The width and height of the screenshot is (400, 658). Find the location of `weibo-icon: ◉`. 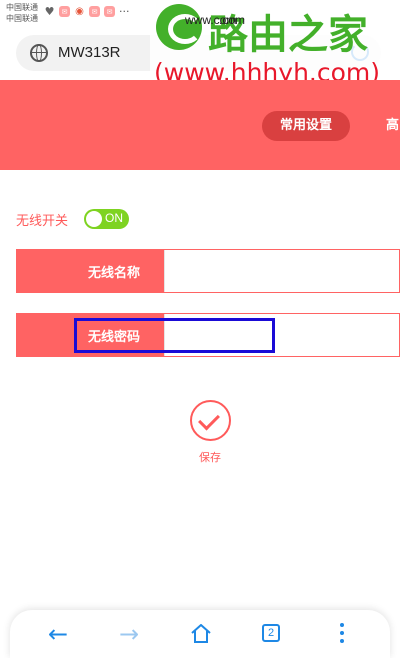

weibo-icon: ◉ is located at coordinates (79, 11).